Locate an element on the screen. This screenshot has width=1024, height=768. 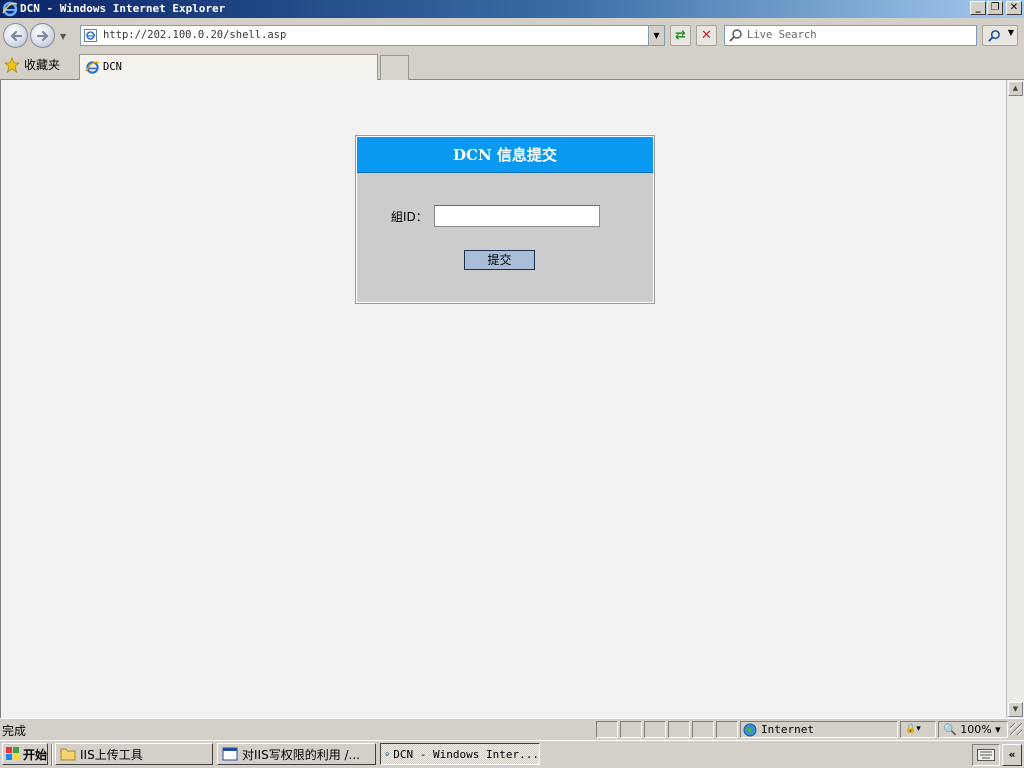
group-id-input is located at coordinates (517, 216).